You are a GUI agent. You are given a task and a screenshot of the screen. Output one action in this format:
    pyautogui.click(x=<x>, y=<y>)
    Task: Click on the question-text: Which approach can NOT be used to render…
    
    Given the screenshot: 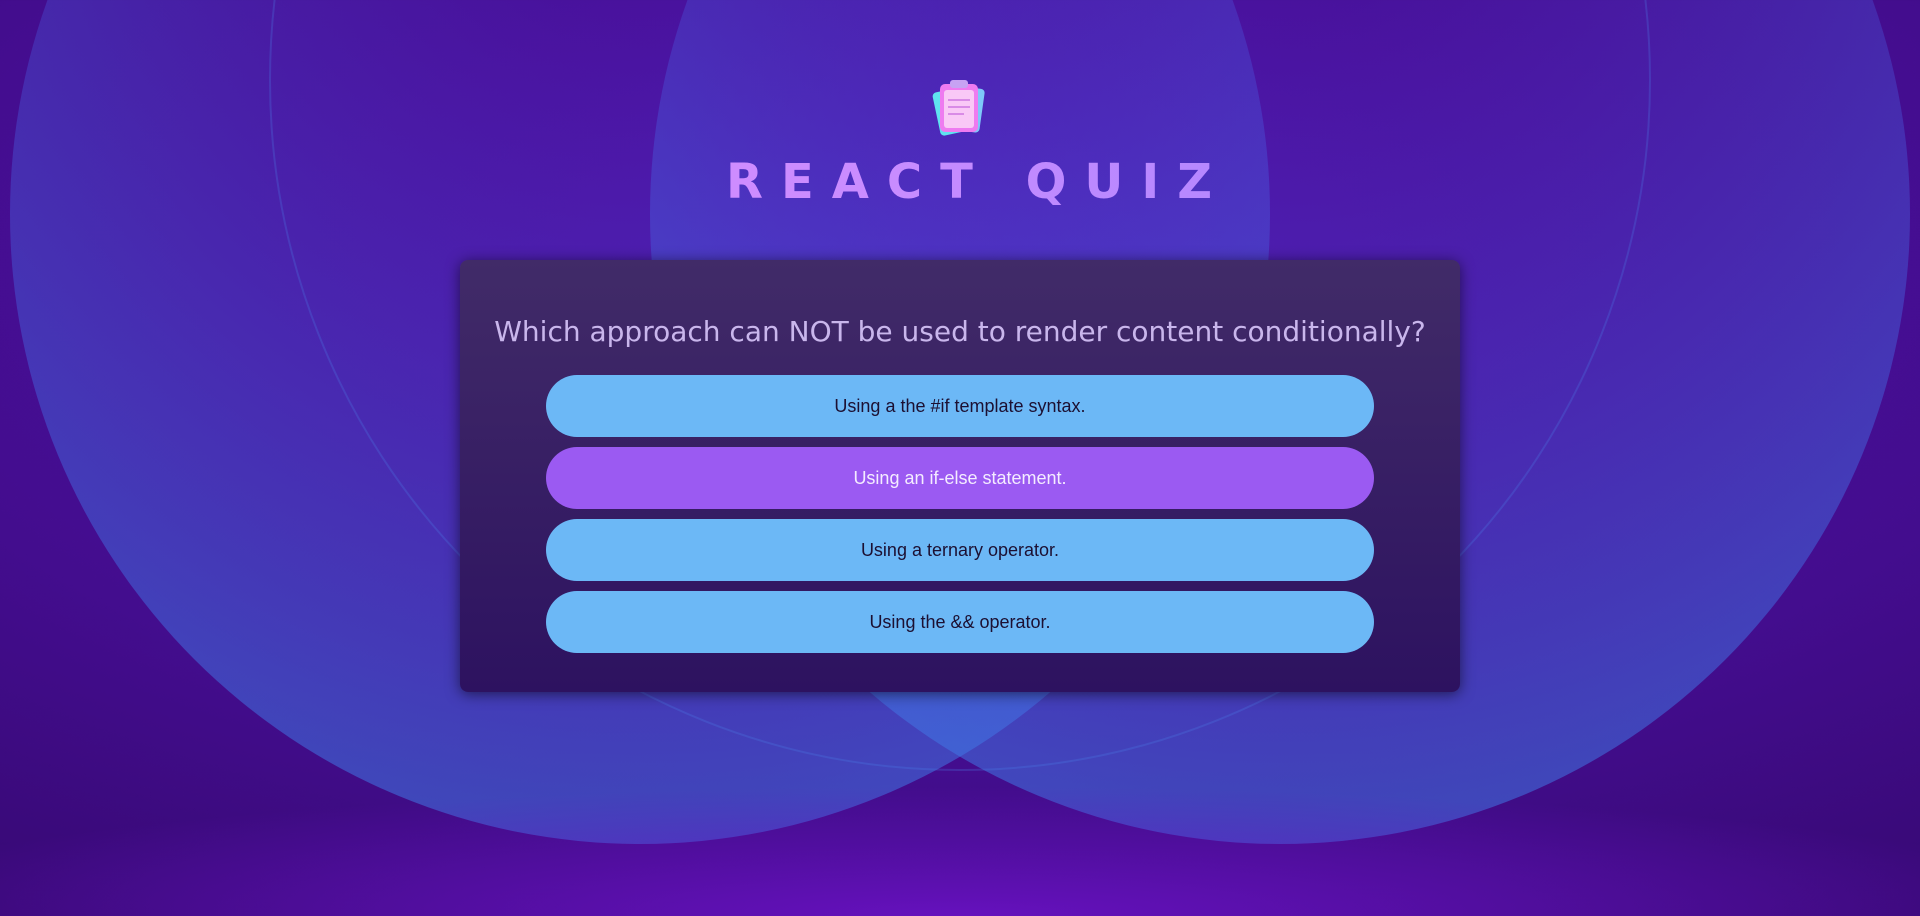 What is the action you would take?
    pyautogui.click(x=960, y=331)
    